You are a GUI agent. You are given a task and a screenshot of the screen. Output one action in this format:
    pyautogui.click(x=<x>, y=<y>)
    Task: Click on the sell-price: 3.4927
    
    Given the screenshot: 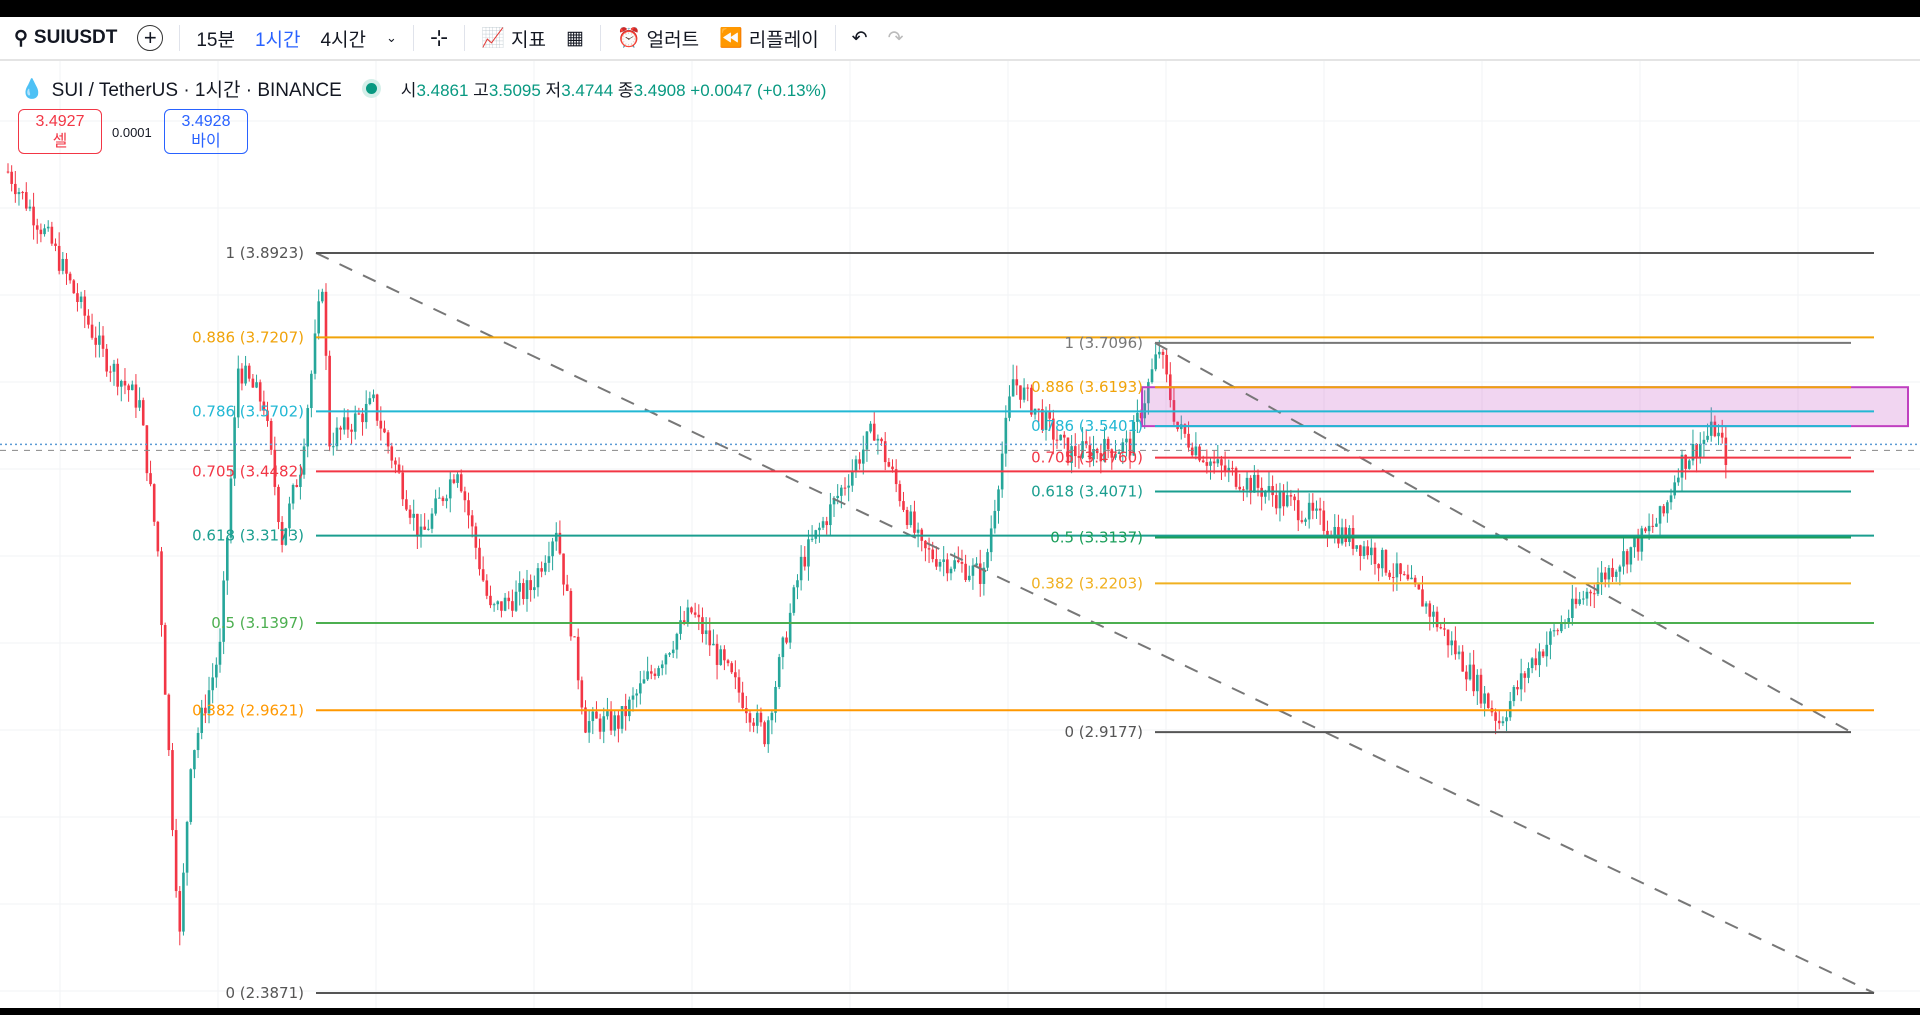 What is the action you would take?
    pyautogui.click(x=60, y=121)
    